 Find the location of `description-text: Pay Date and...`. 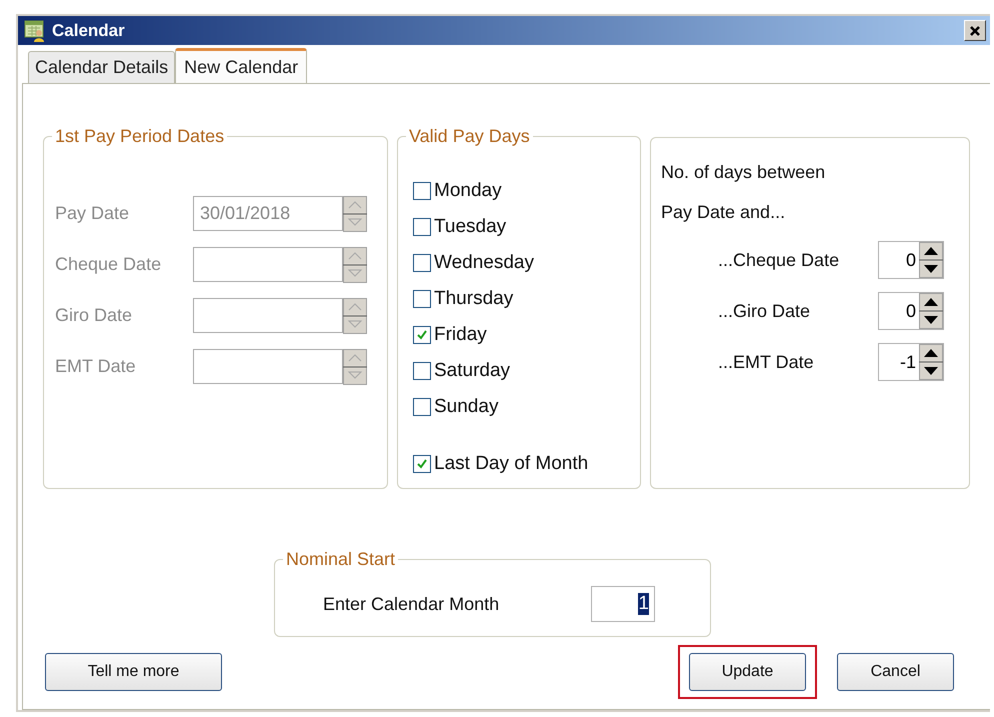

description-text: Pay Date and... is located at coordinates (723, 212).